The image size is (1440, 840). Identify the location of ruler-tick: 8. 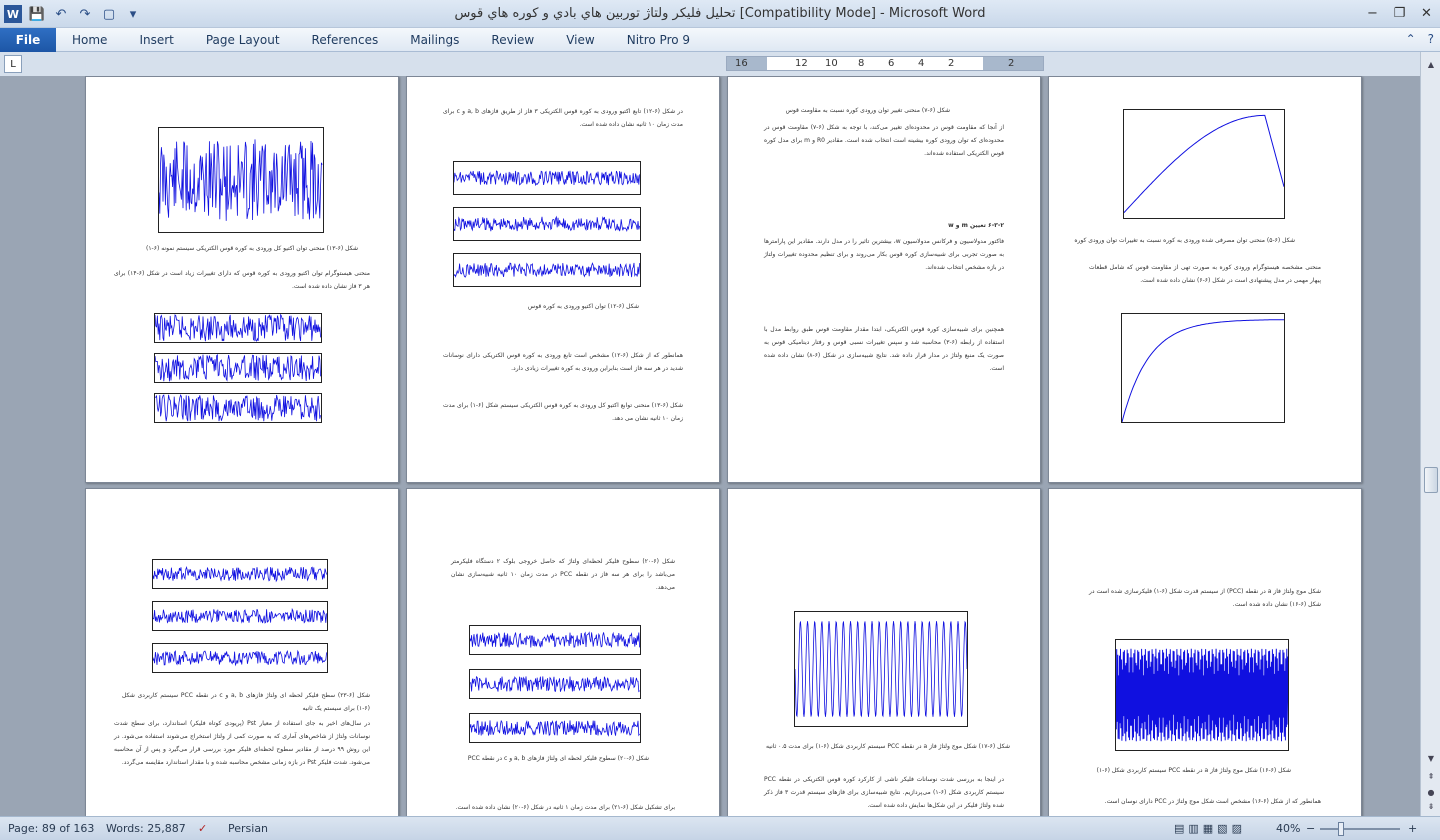
(861, 63).